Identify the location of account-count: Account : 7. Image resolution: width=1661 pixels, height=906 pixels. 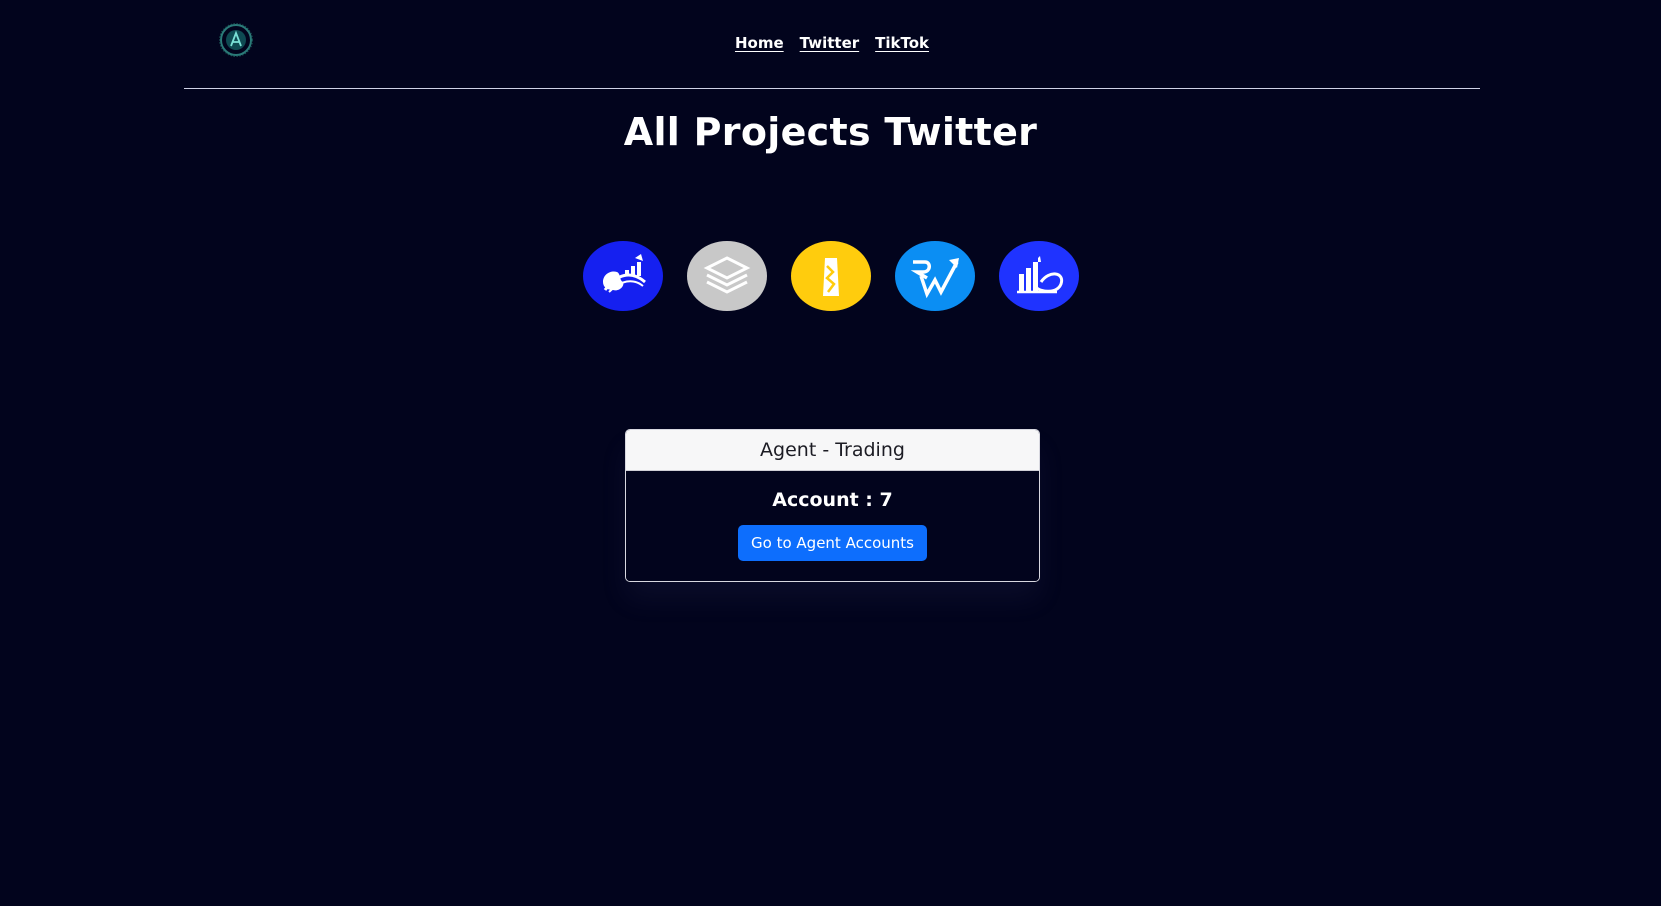
(832, 500).